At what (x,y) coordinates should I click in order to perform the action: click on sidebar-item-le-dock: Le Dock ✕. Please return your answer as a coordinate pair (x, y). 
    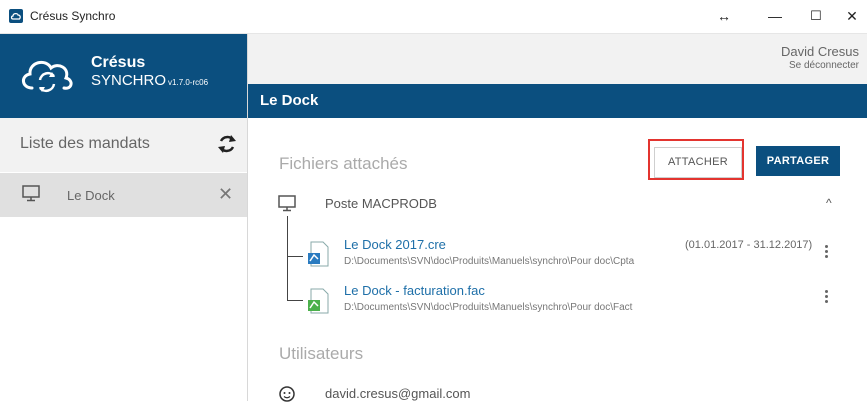
    Looking at the image, I should click on (123, 195).